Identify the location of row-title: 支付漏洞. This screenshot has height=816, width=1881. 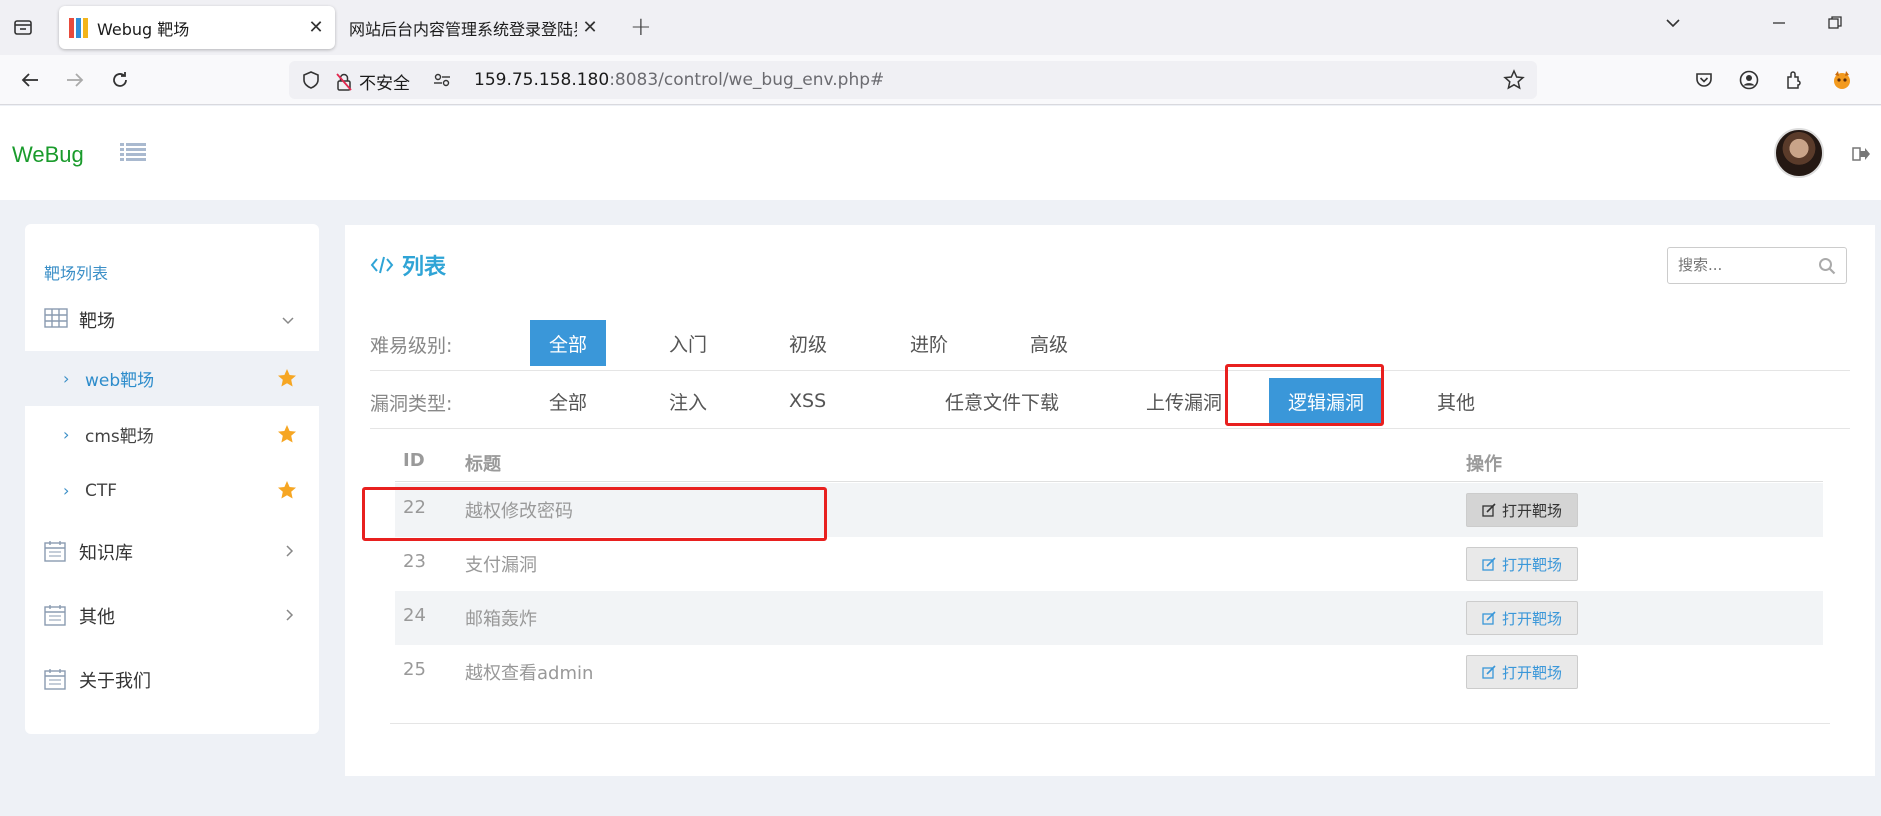
(501, 565).